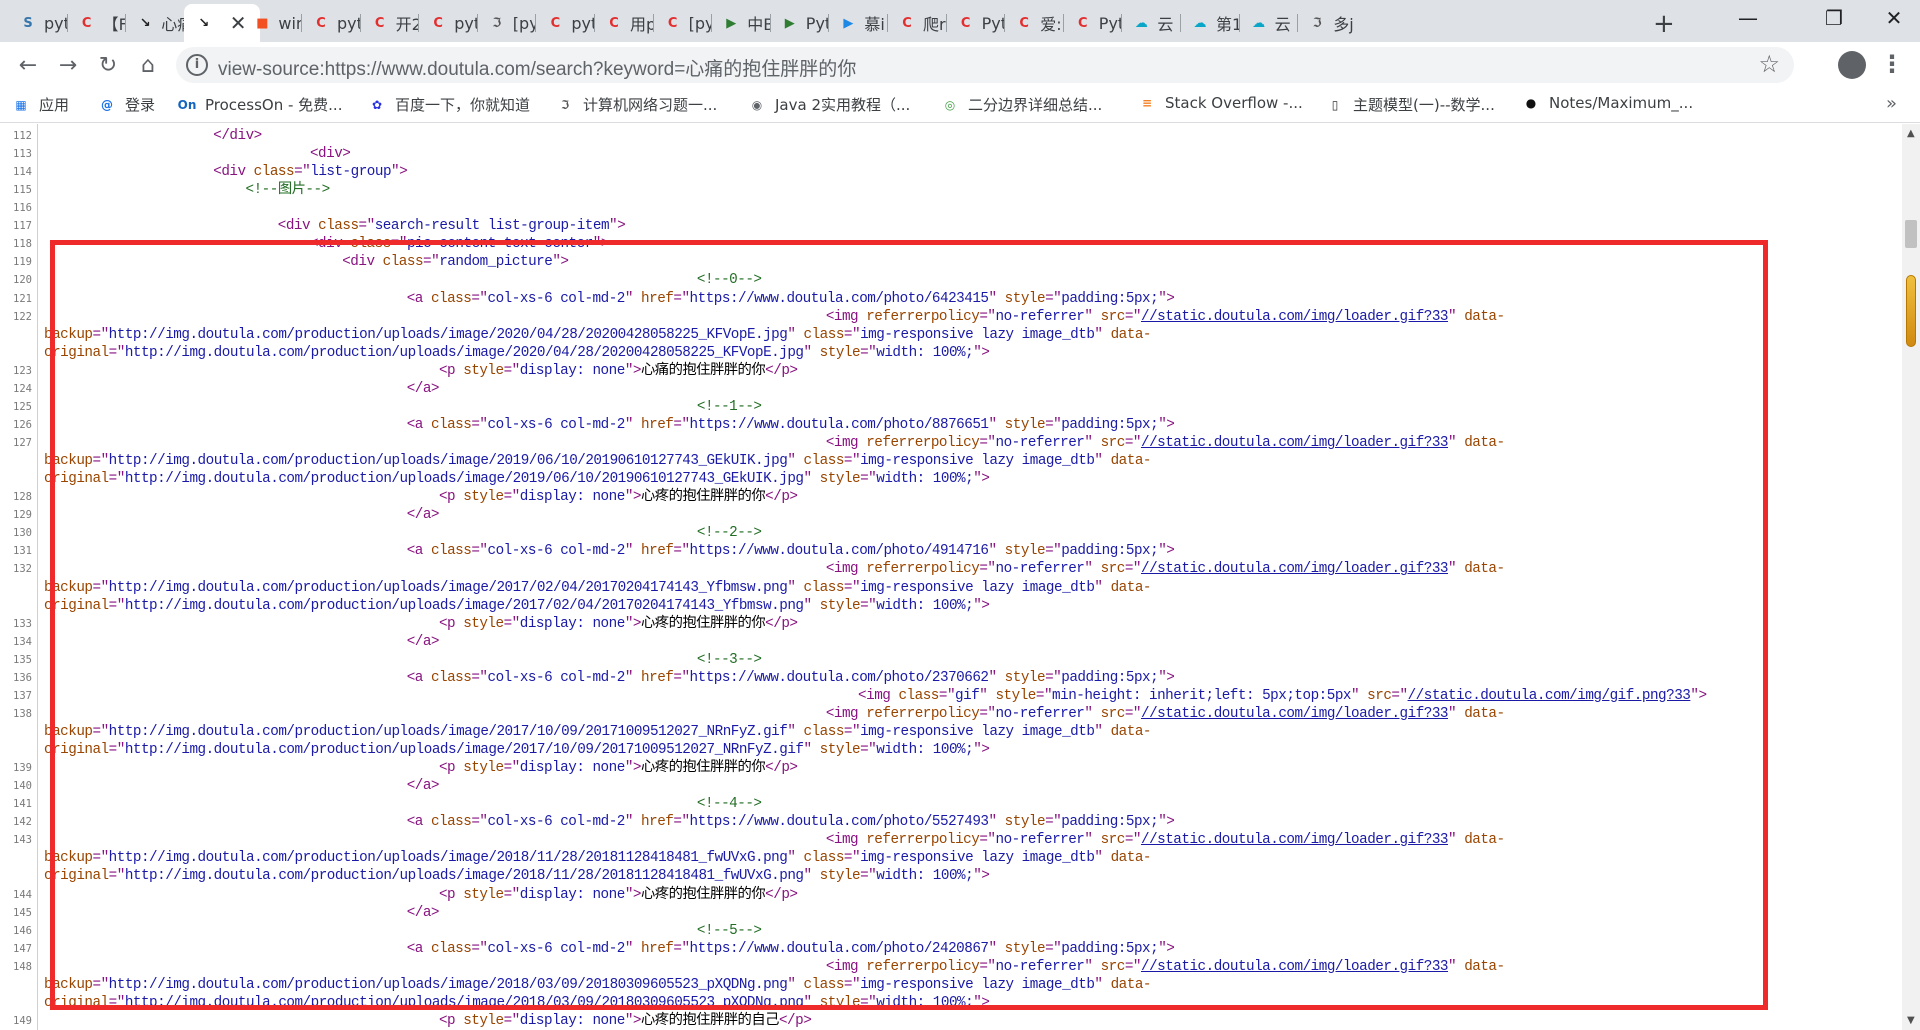  I want to click on tab-0: Spyt, so click(37, 23).